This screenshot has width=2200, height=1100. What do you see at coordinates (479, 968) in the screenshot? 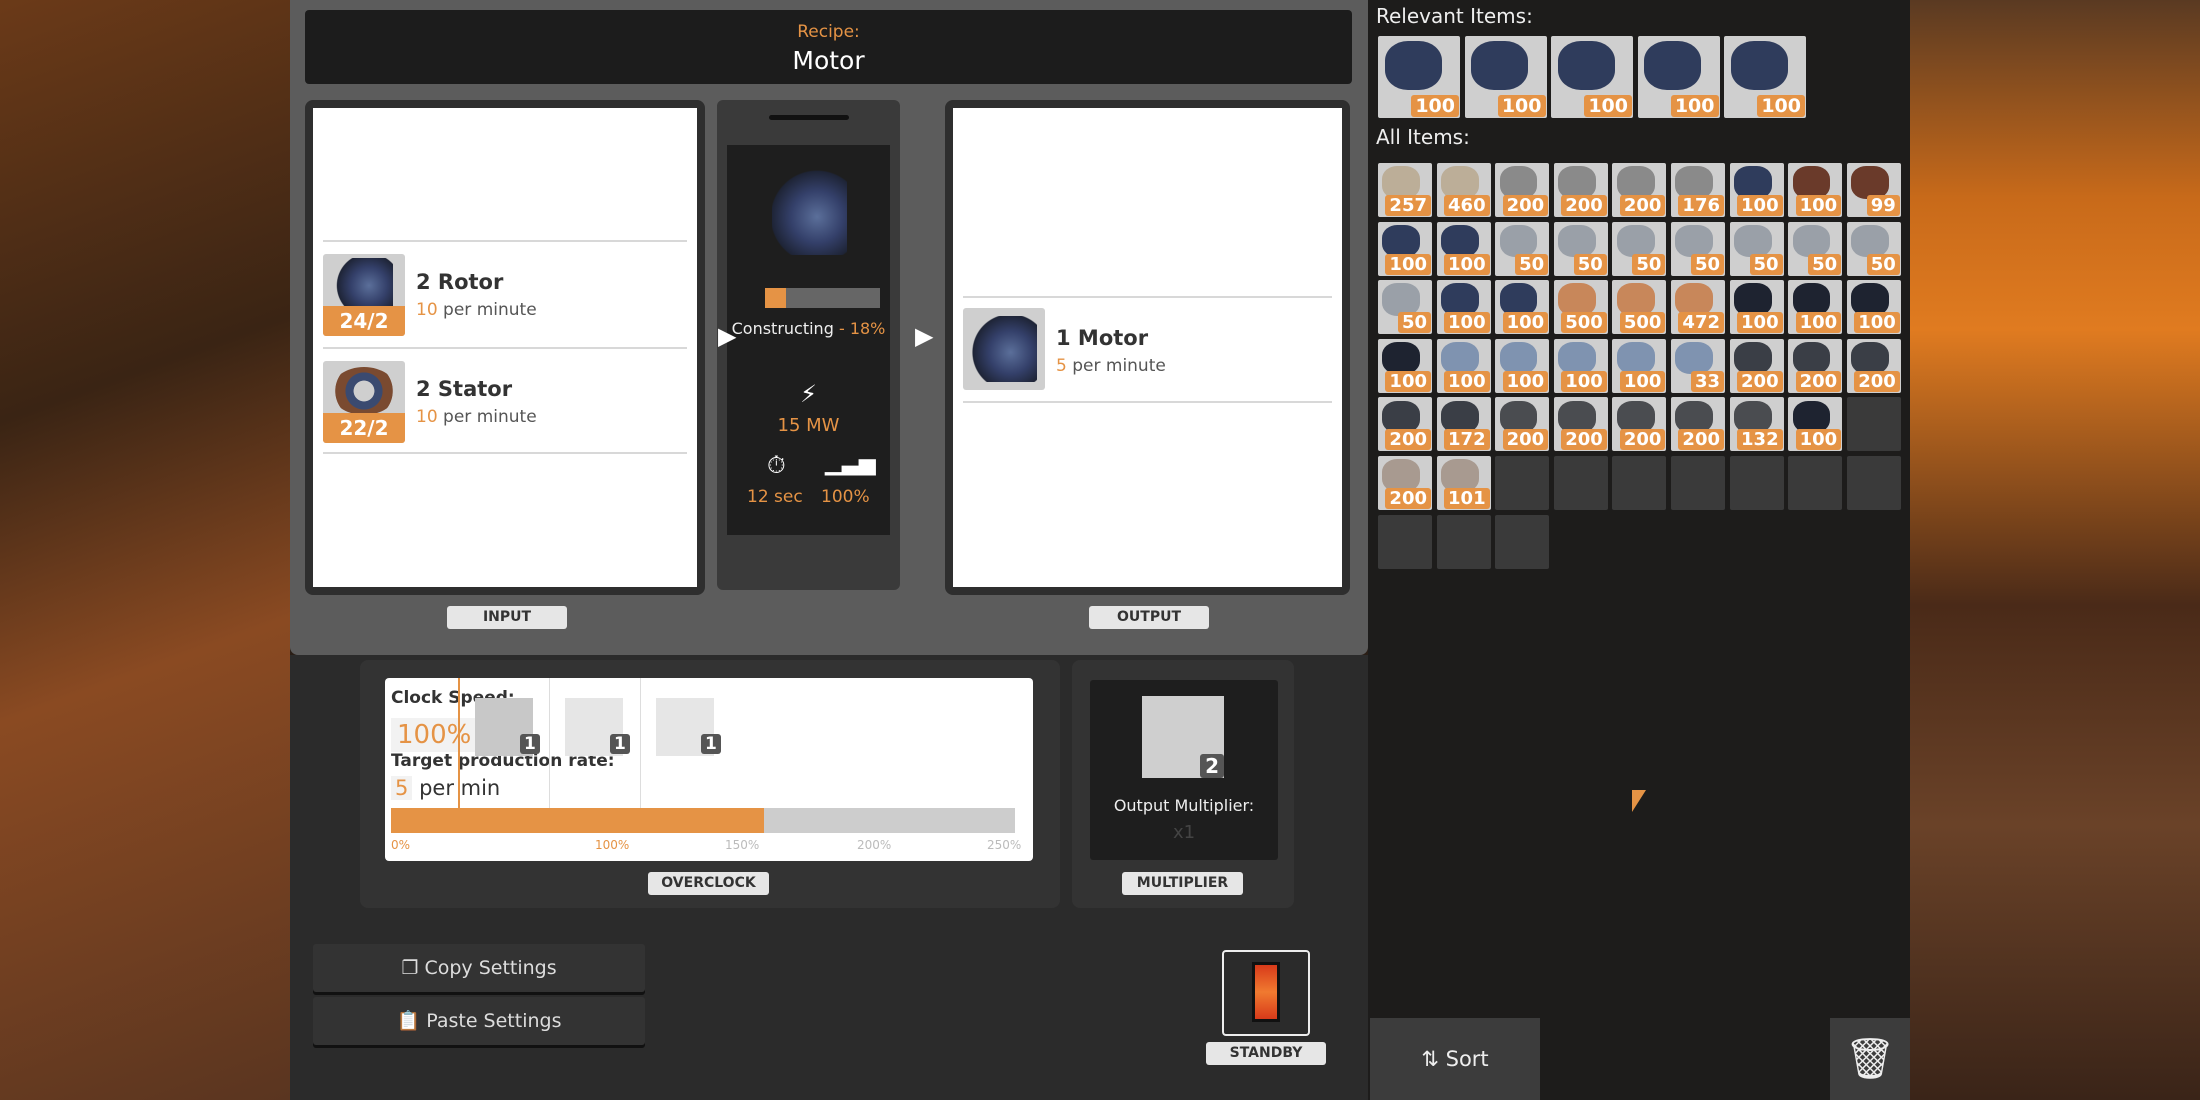
I see `copy-settings-button: ❐ Copy Settings` at bounding box center [479, 968].